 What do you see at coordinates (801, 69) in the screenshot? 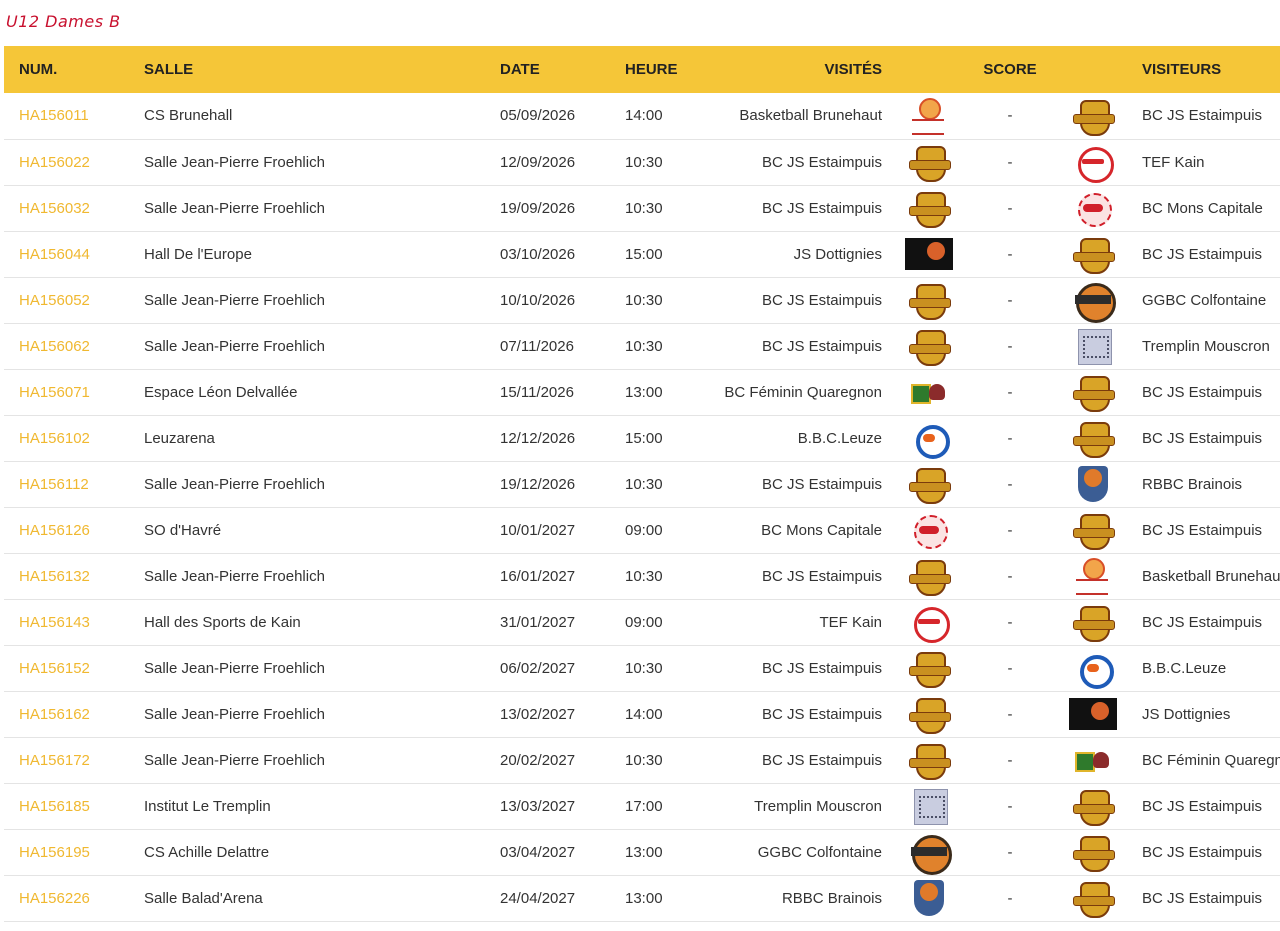
I see `col-header-visites: VISITÉS` at bounding box center [801, 69].